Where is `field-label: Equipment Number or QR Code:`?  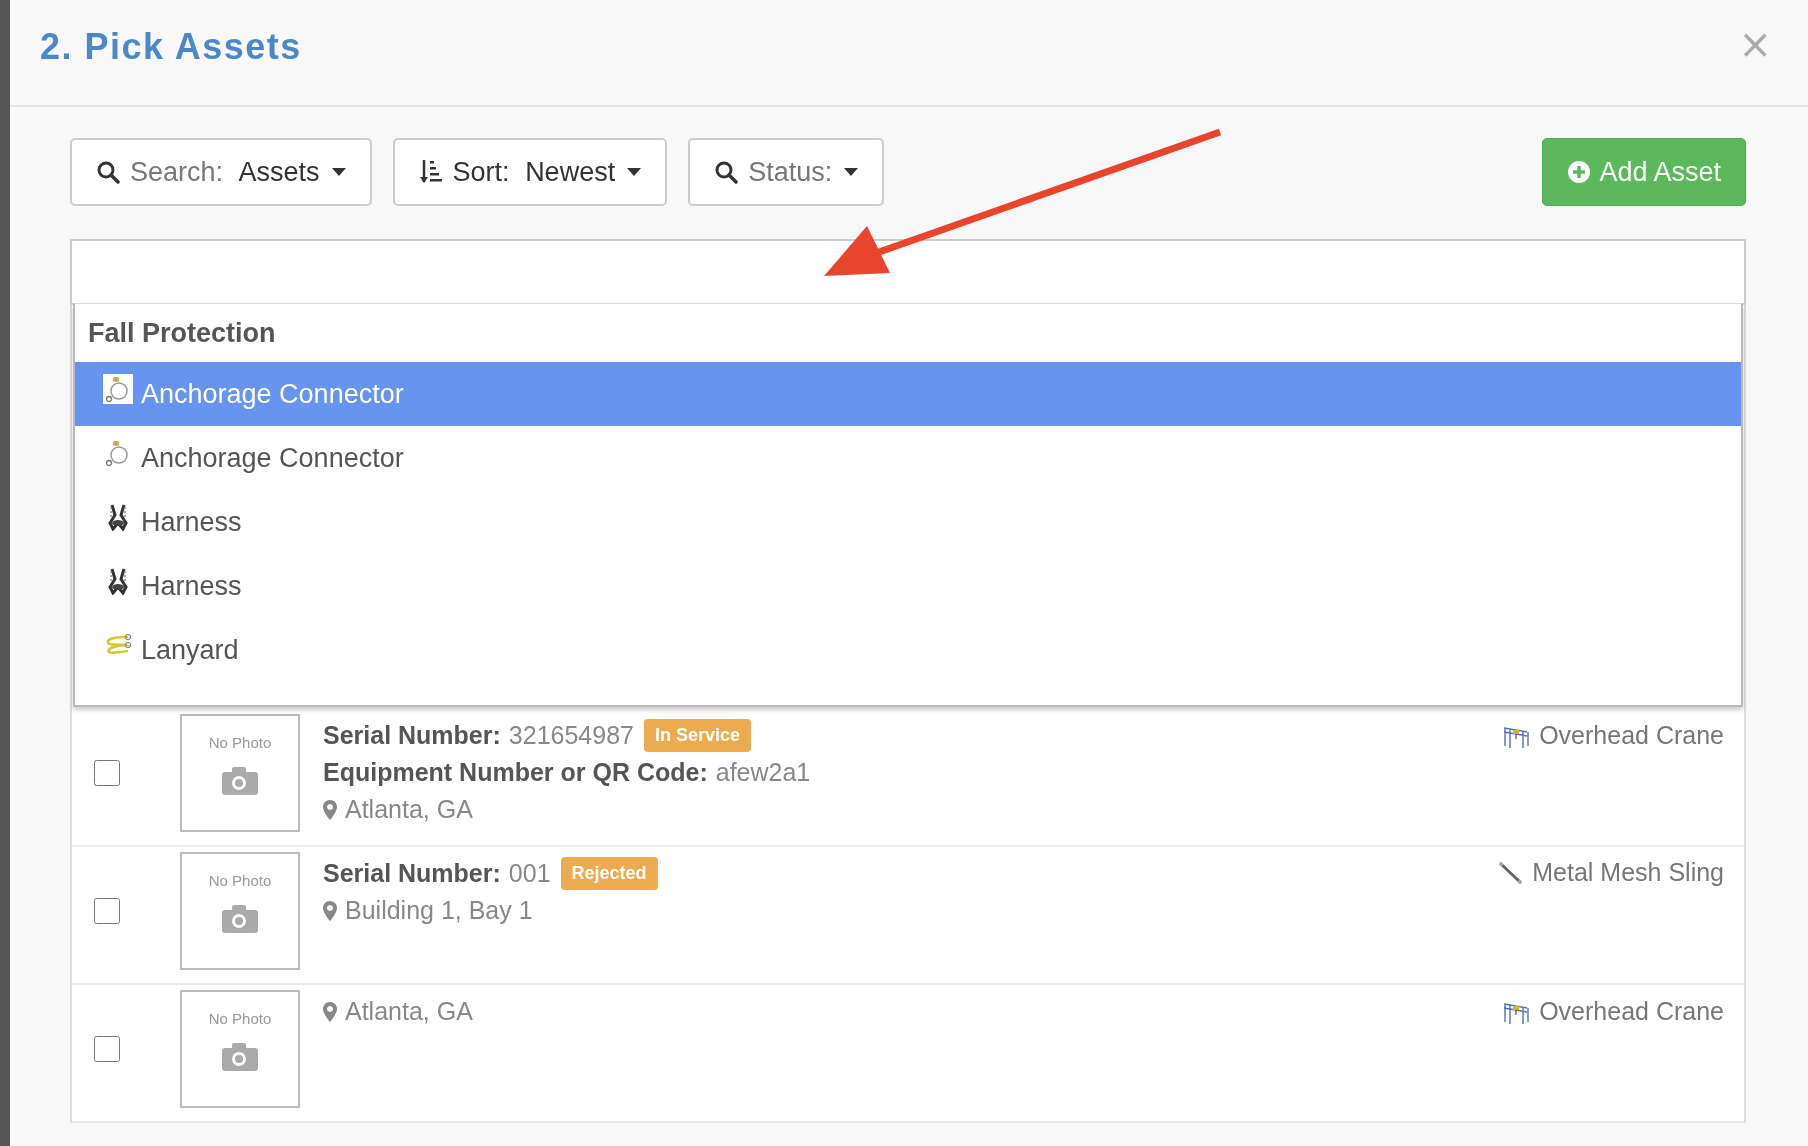
field-label: Equipment Number or QR Code: is located at coordinates (515, 772).